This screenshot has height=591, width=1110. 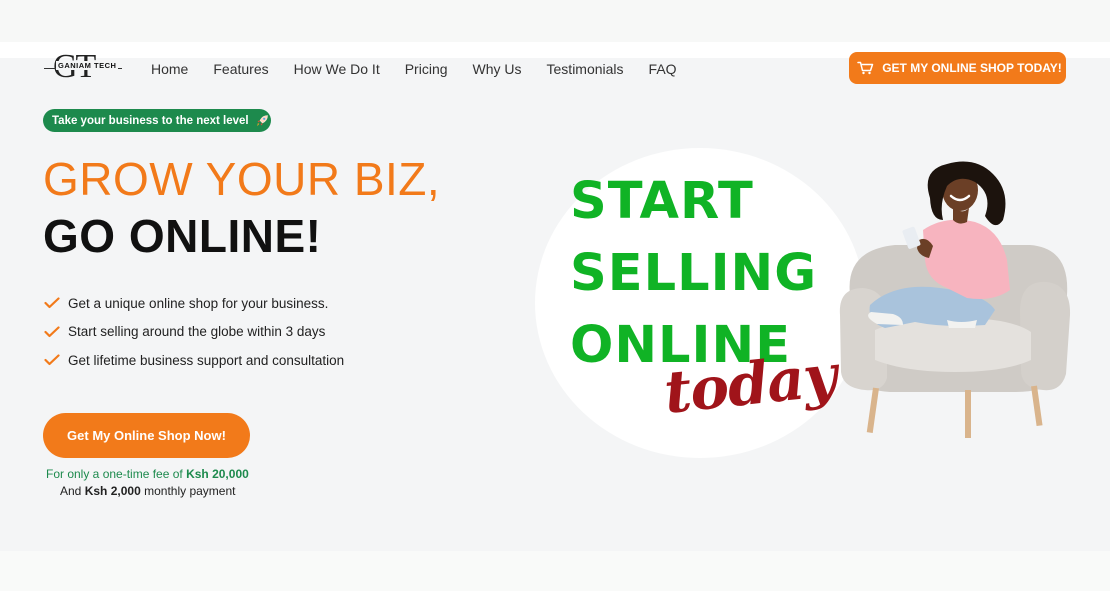 I want to click on tagline-text: Take your business to the next level, so click(x=150, y=120).